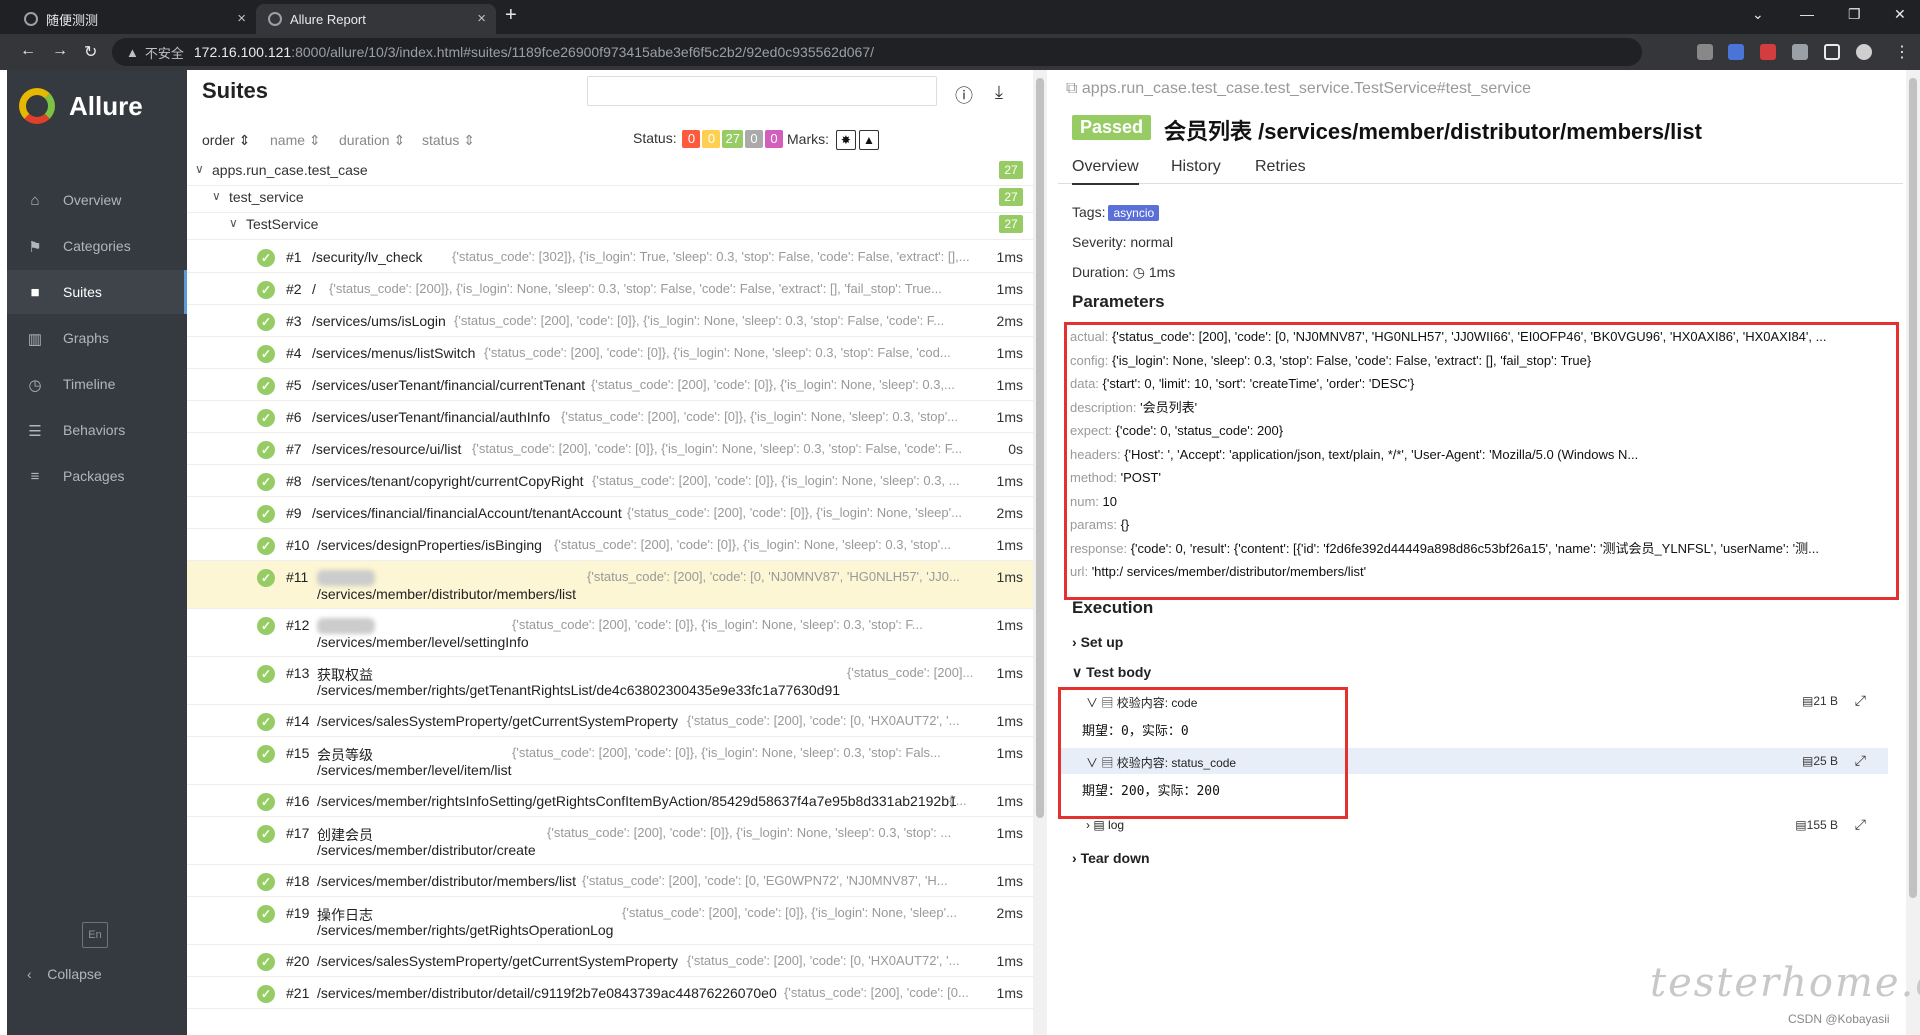 The image size is (1920, 1035). Describe the element at coordinates (1280, 167) in the screenshot. I see `tab-retries: Retries` at that location.